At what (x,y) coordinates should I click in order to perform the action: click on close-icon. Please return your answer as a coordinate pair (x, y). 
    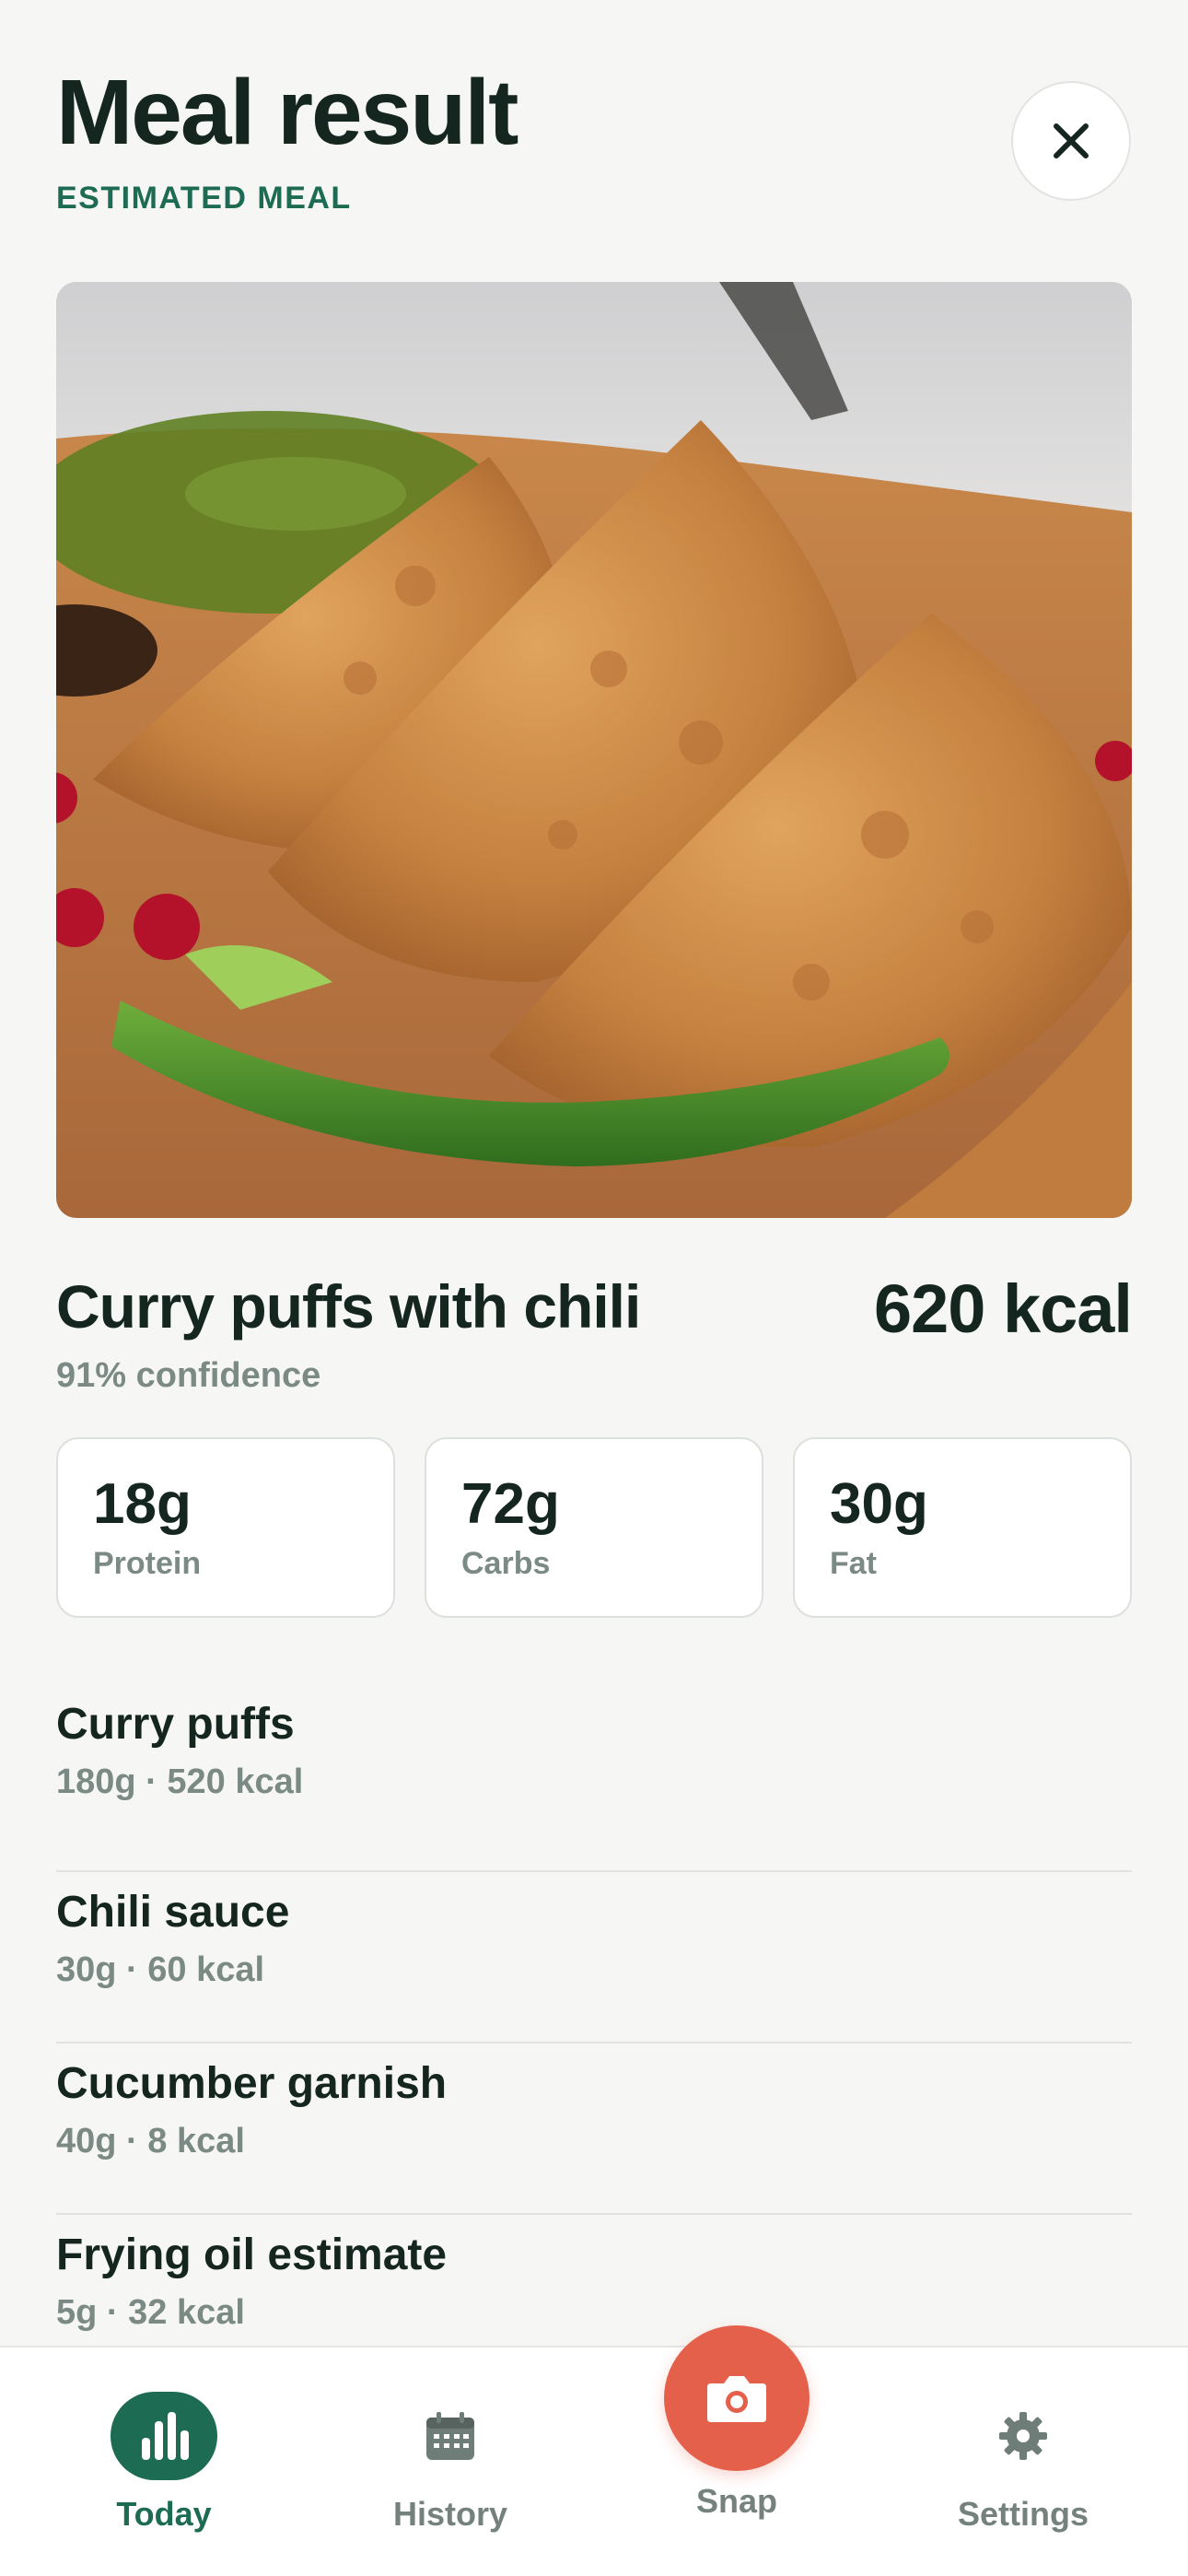
    Looking at the image, I should click on (1071, 140).